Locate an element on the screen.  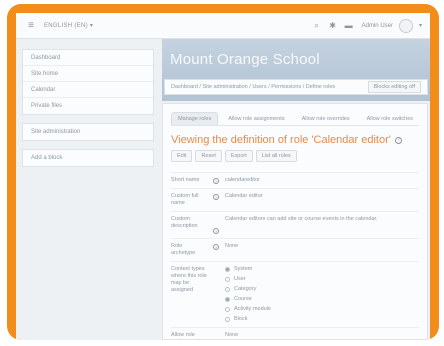
allow-assignments-value: None is located at coordinates (232, 335).